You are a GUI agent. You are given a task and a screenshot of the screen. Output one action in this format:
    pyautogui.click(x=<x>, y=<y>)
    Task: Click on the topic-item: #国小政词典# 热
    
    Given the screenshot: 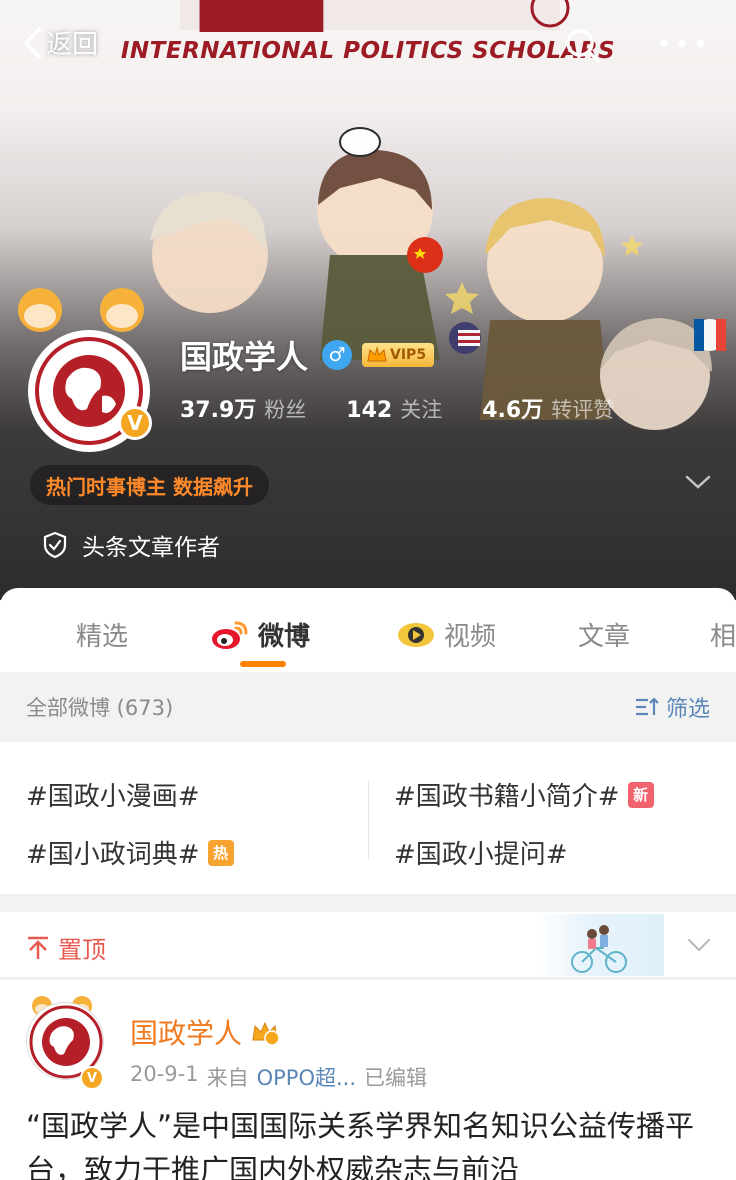 What is the action you would take?
    pyautogui.click(x=130, y=852)
    